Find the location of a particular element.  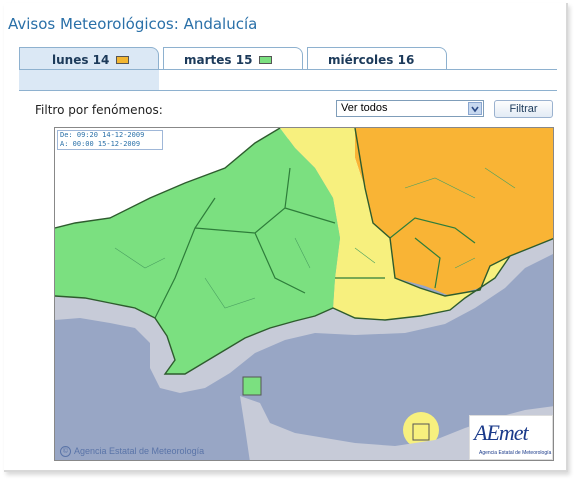

copyright-text: Agencia Estatal de Meteorología is located at coordinates (139, 451).